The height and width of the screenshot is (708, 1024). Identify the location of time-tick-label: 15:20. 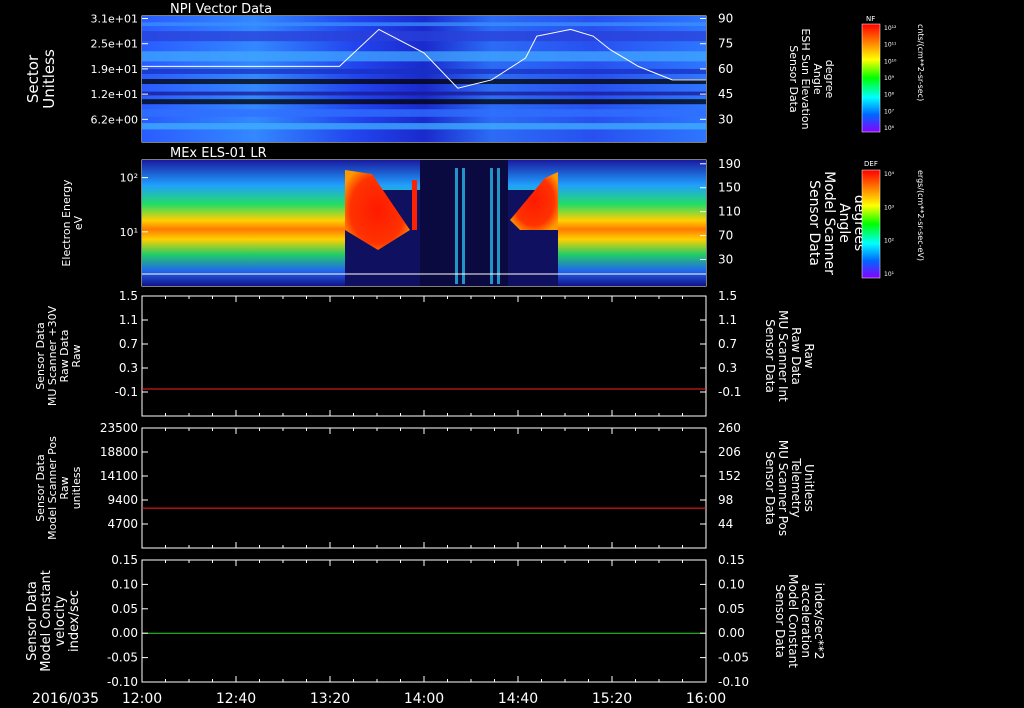
(612, 699).